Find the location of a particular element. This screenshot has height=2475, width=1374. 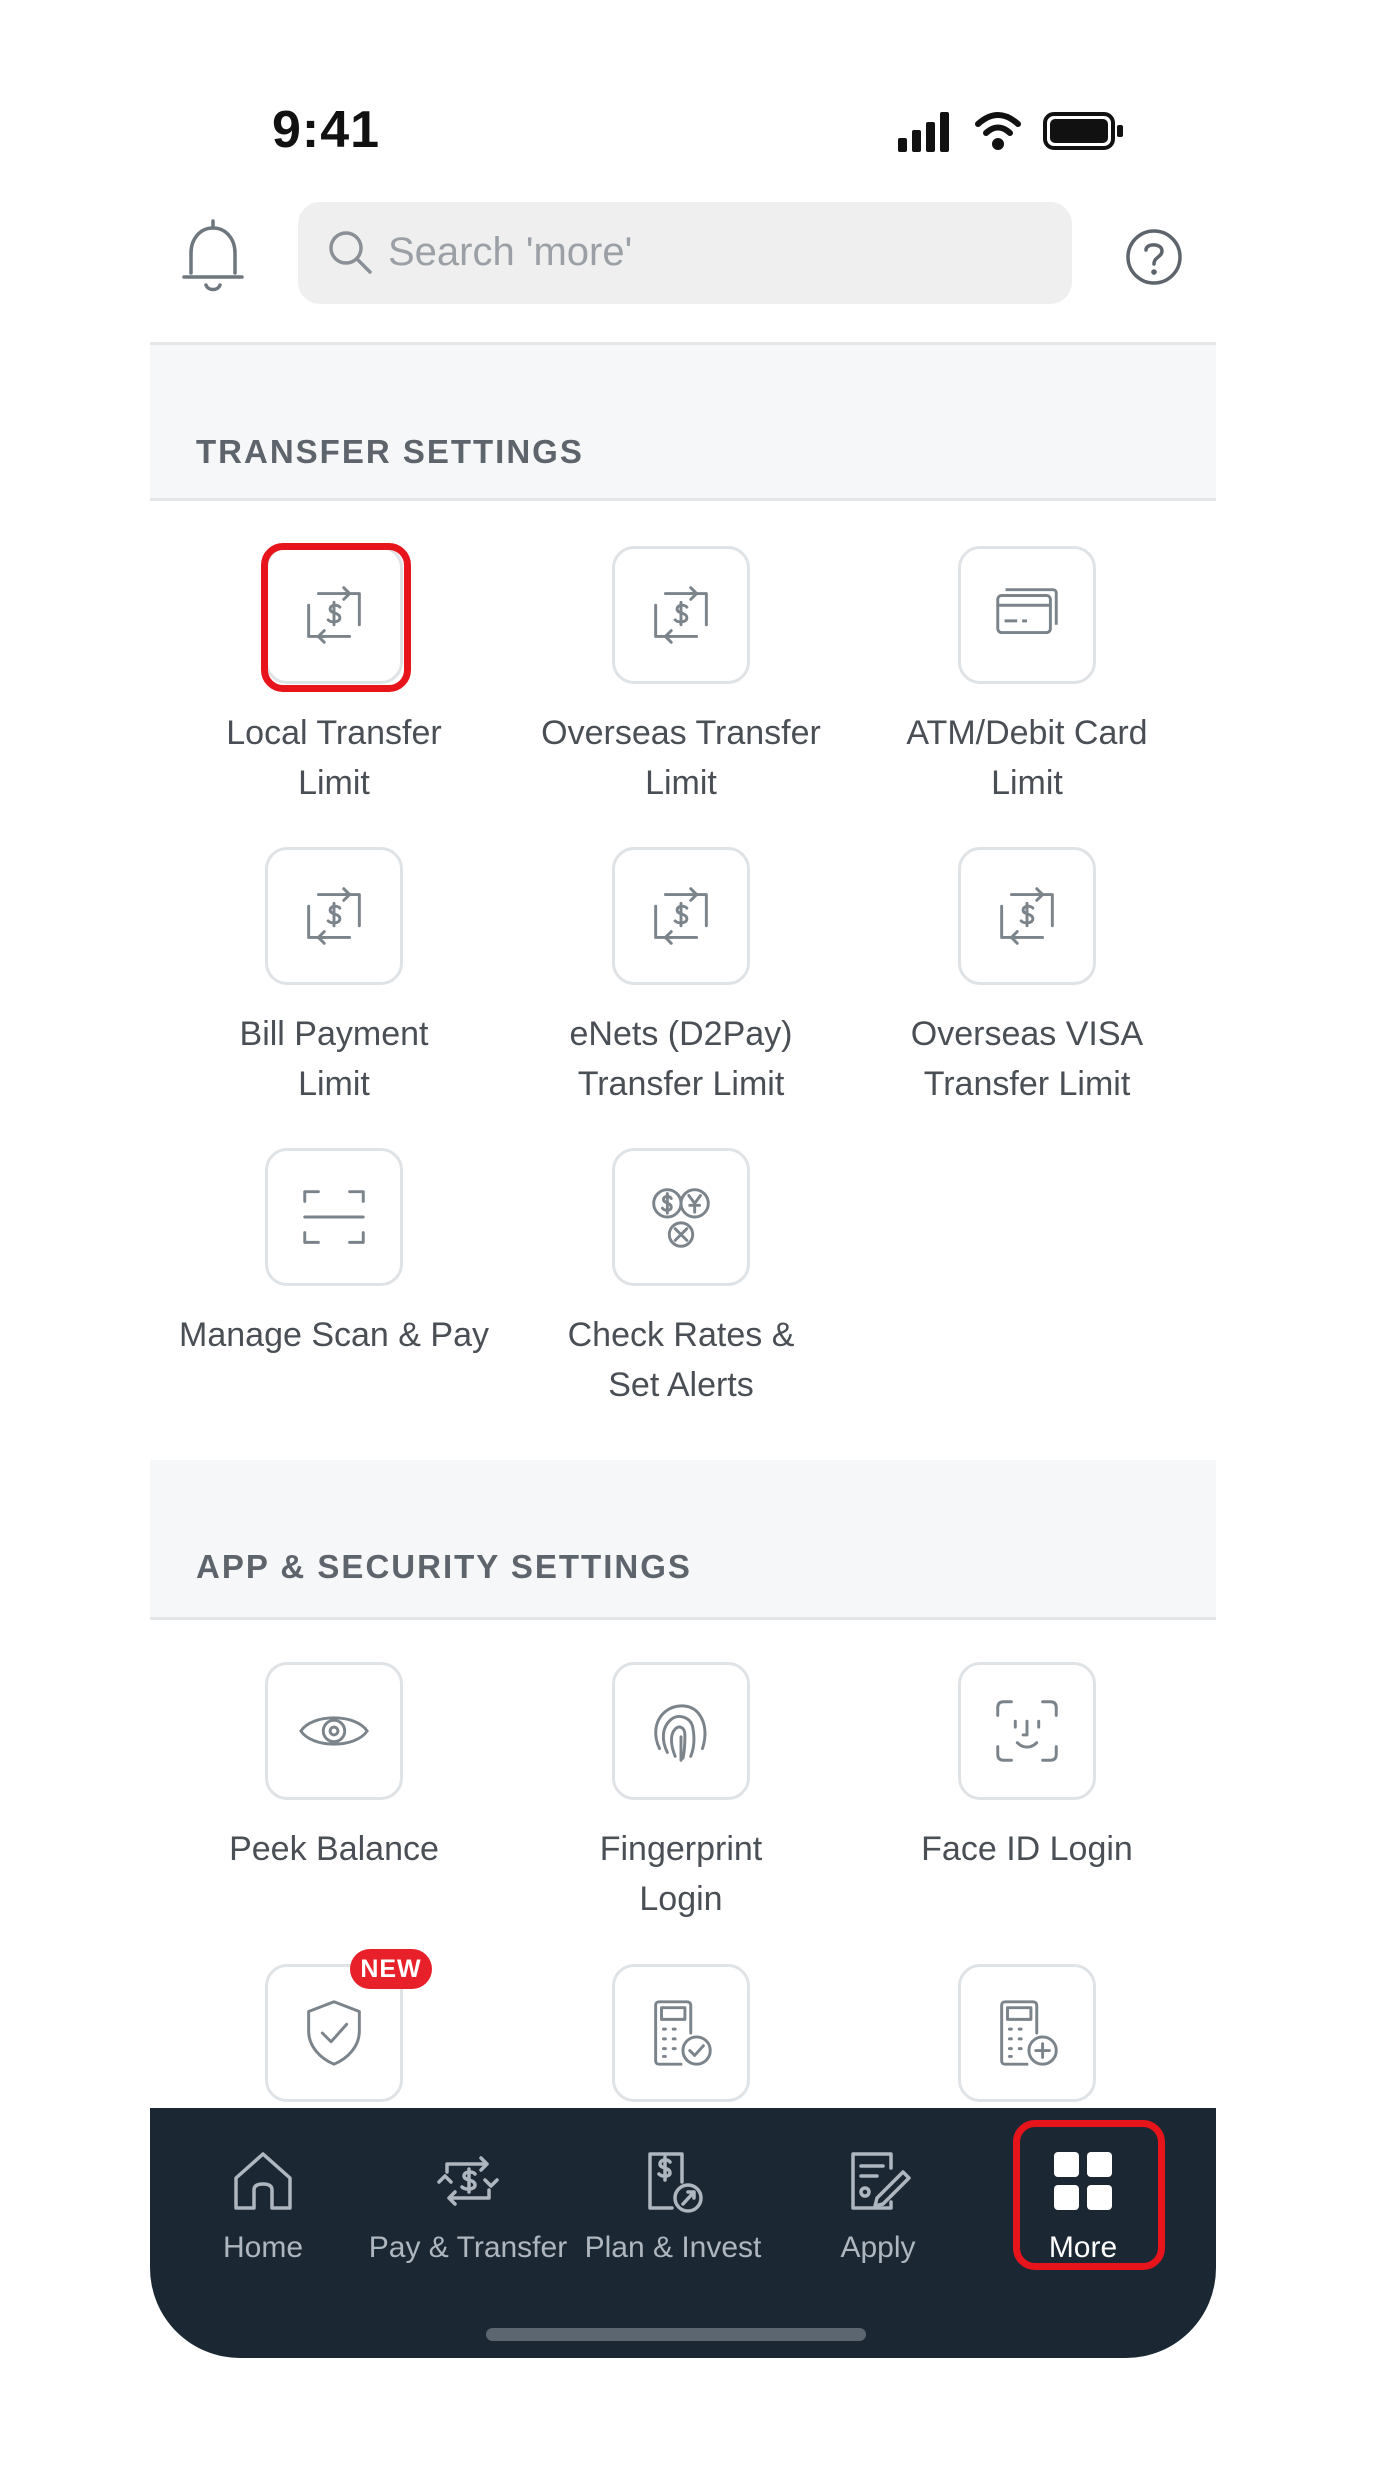

tile-face-id-login: Face ID Login is located at coordinates (1027, 1782).